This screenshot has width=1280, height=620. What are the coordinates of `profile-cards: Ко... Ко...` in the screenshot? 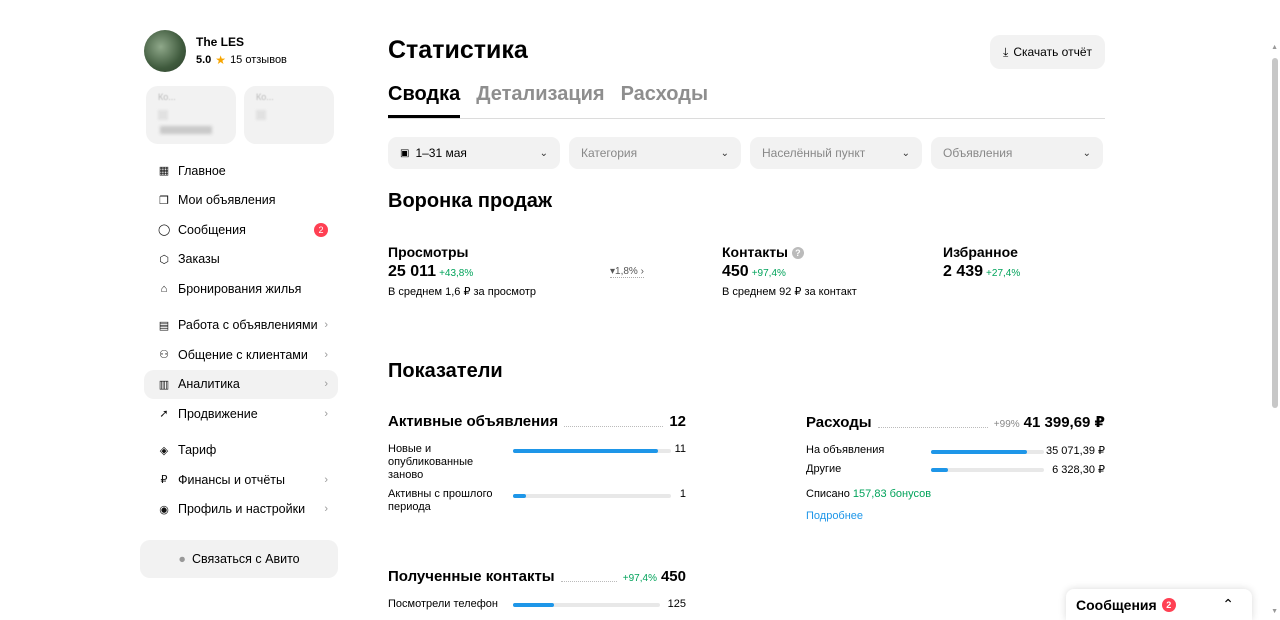 It's located at (243, 115).